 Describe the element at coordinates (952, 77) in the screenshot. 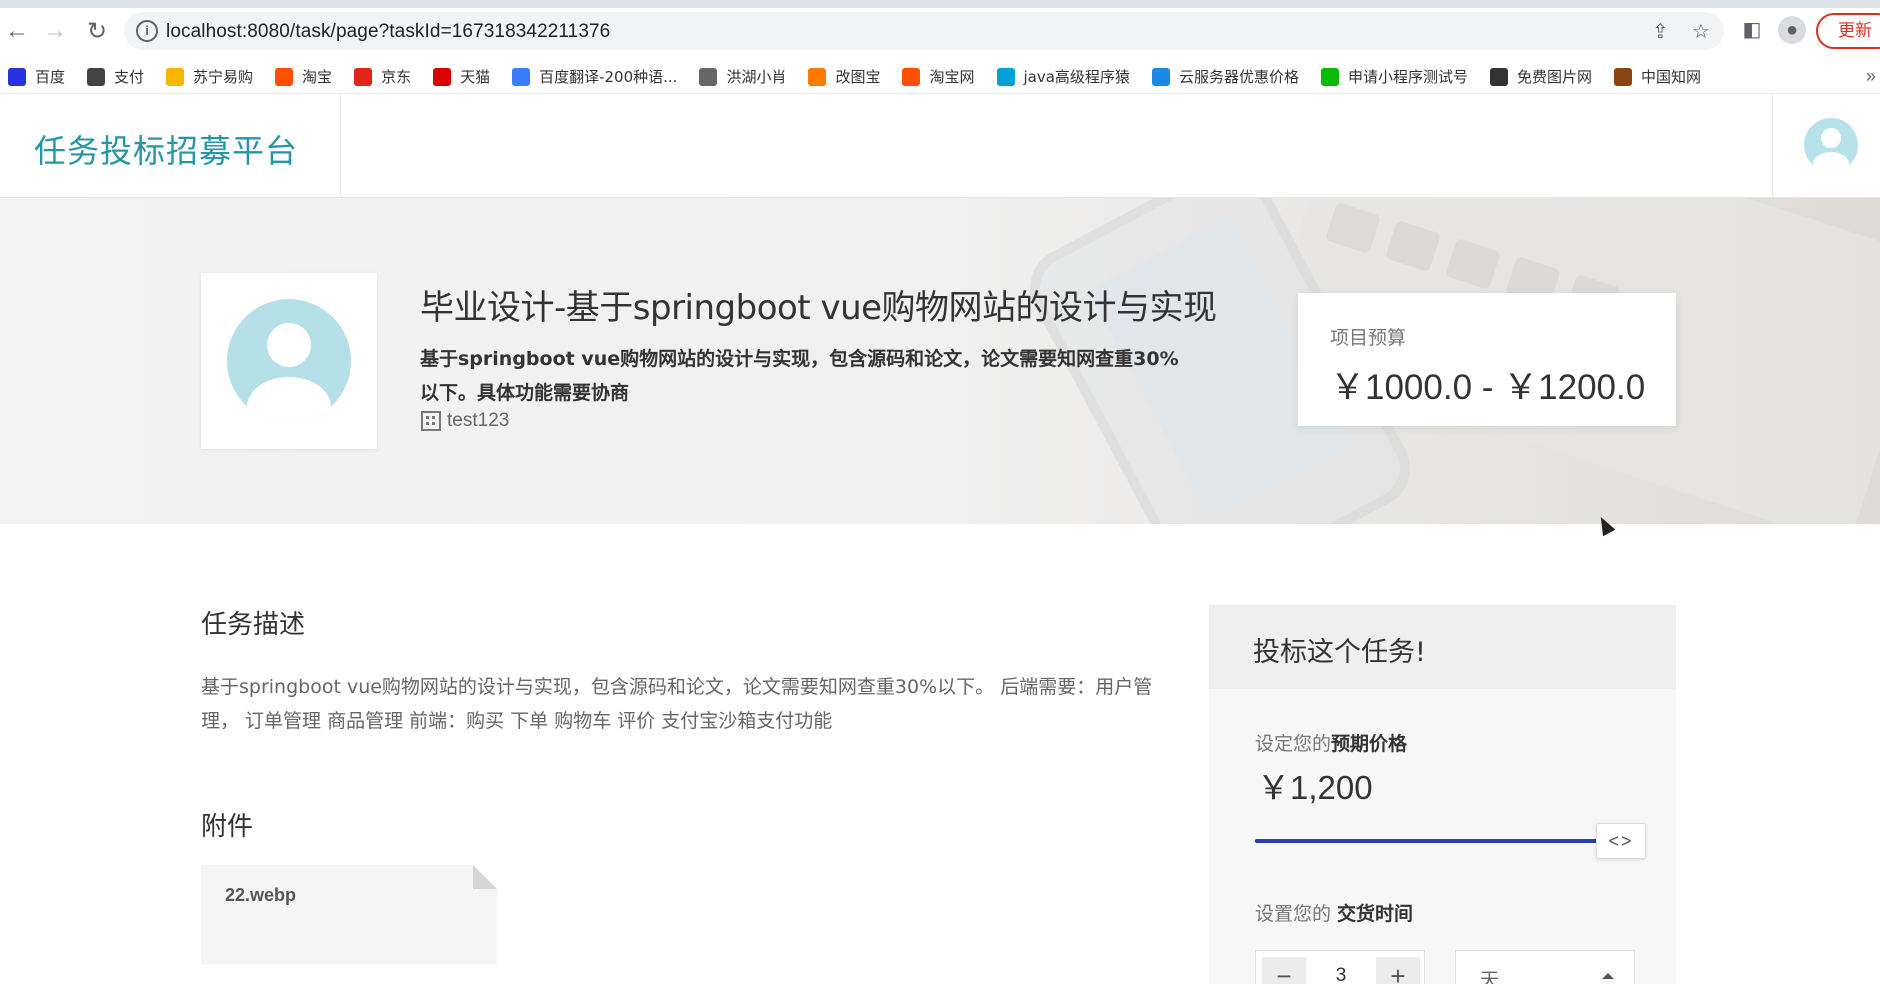

I see `bookmark-label: 淘宝网` at that location.